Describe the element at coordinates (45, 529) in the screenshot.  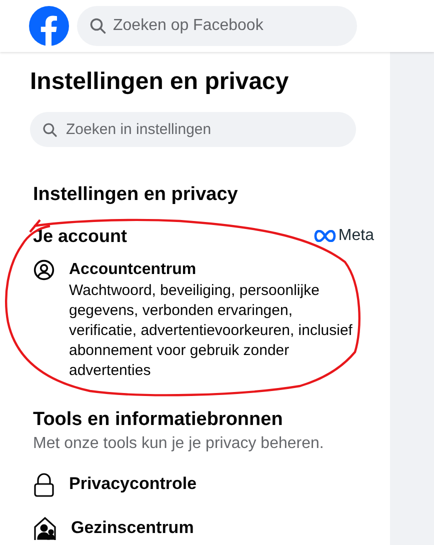
I see `family-home-icon` at that location.